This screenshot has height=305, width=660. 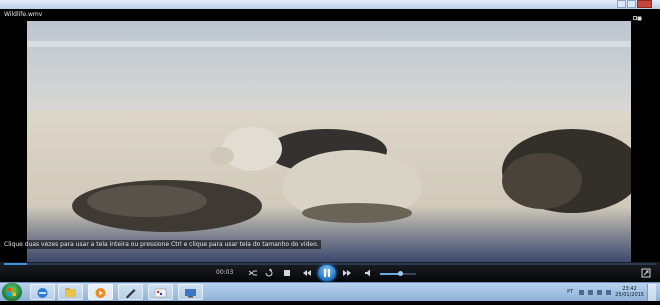 I want to click on speaker-icon, so click(x=369, y=273).